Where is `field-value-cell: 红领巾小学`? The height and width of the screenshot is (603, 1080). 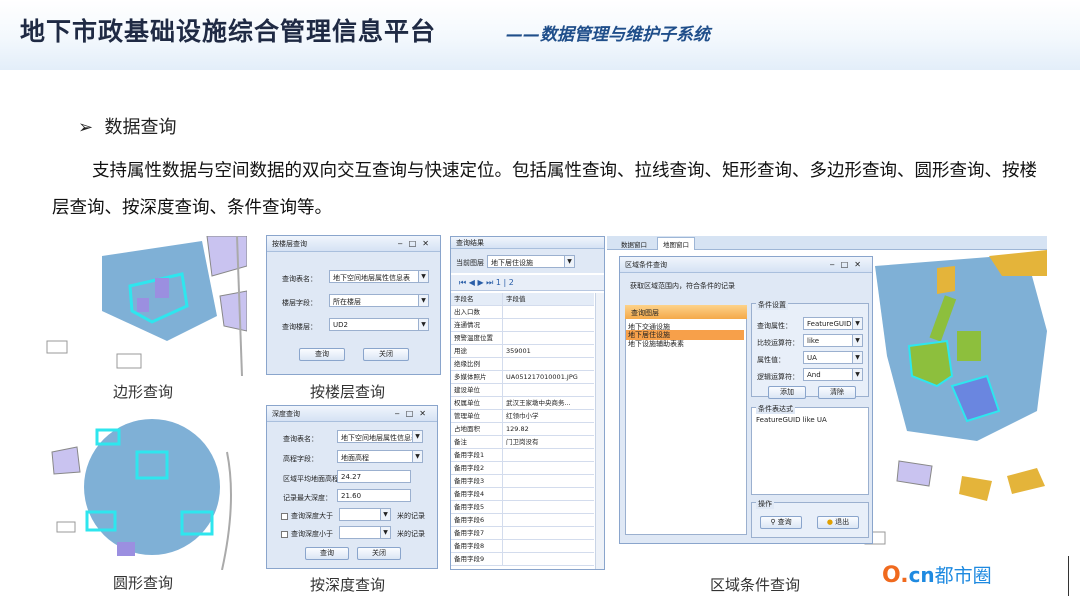
field-value-cell: 红领巾小学 is located at coordinates (522, 416).